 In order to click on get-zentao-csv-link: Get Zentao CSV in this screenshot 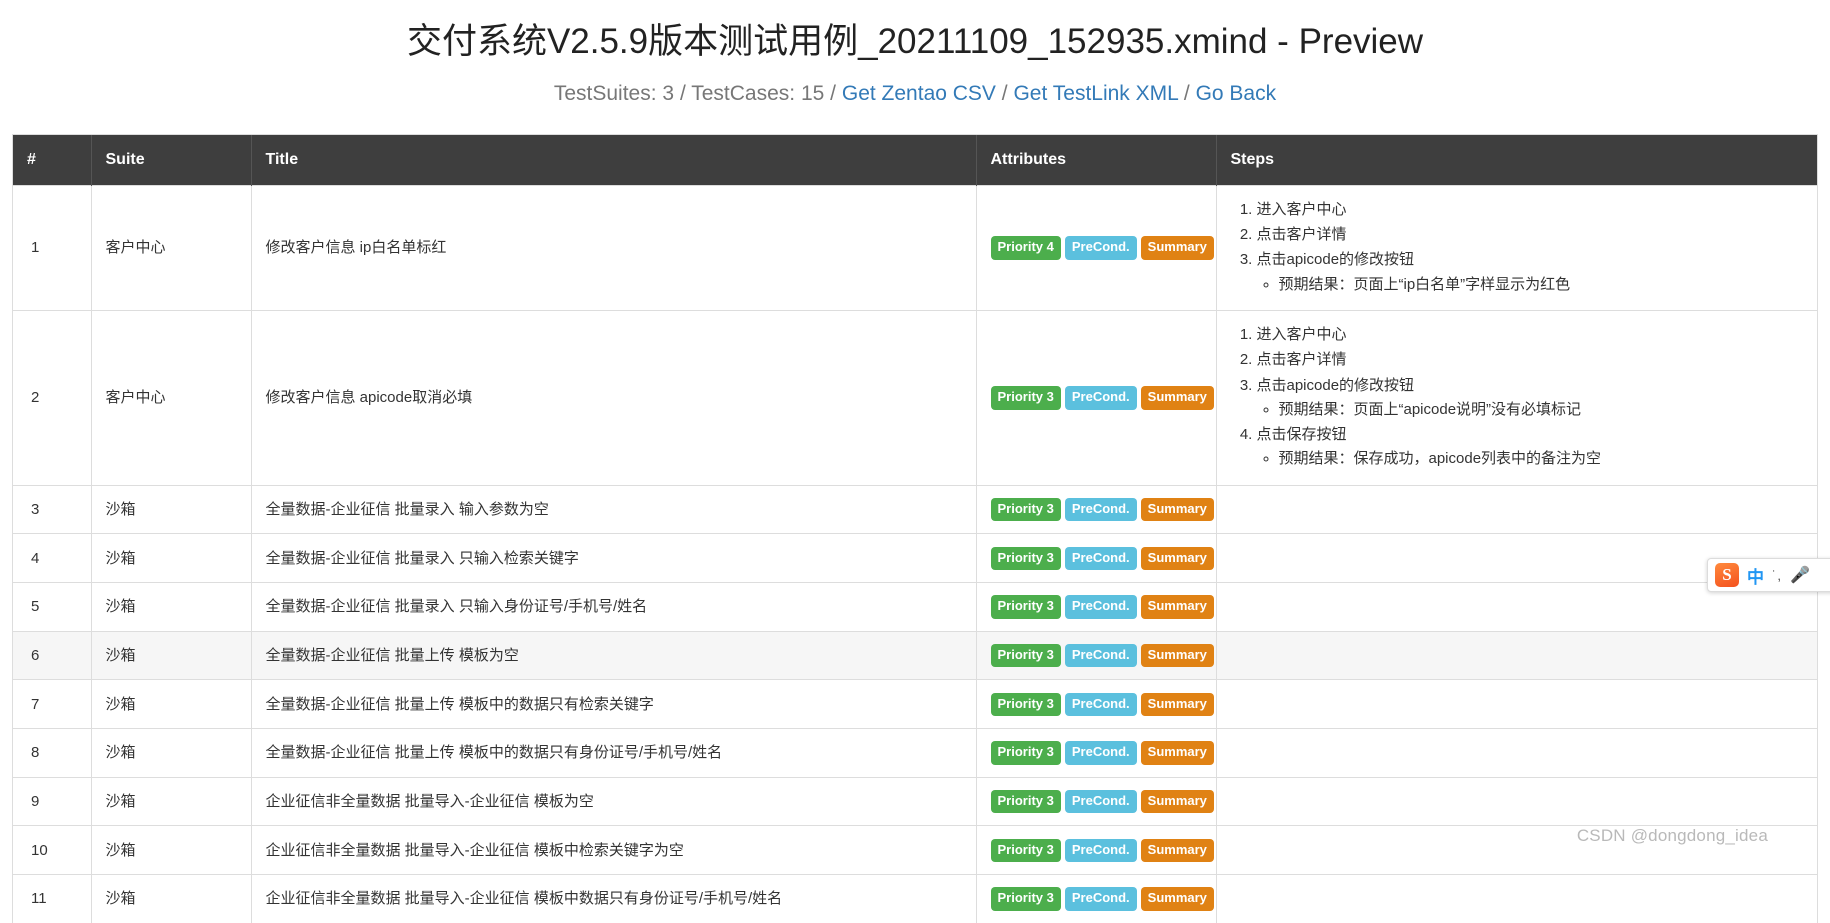, I will do `click(919, 93)`.